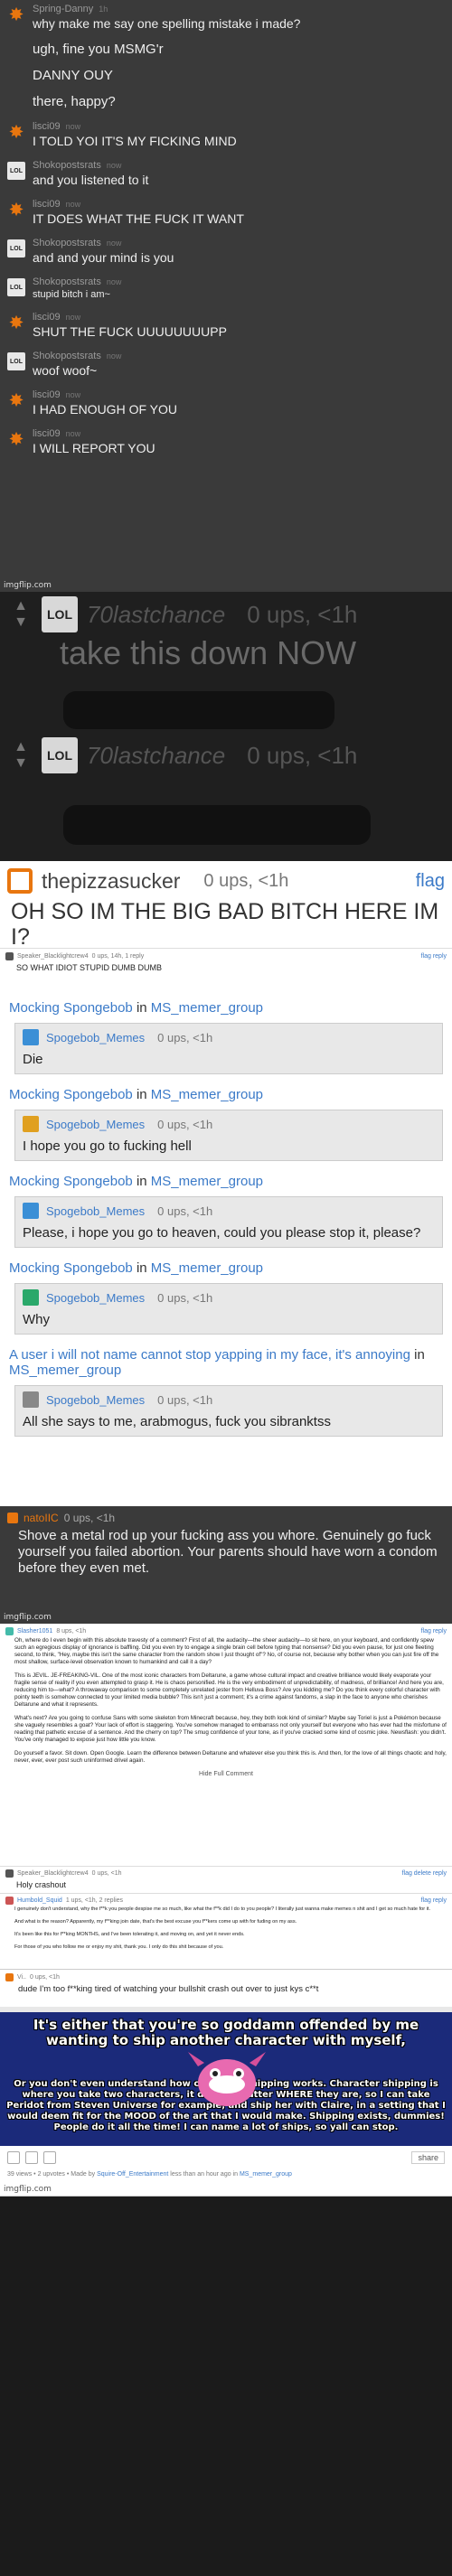  I want to click on chat-message: LOL Shokopostsrats now woof woof~, so click(226, 365).